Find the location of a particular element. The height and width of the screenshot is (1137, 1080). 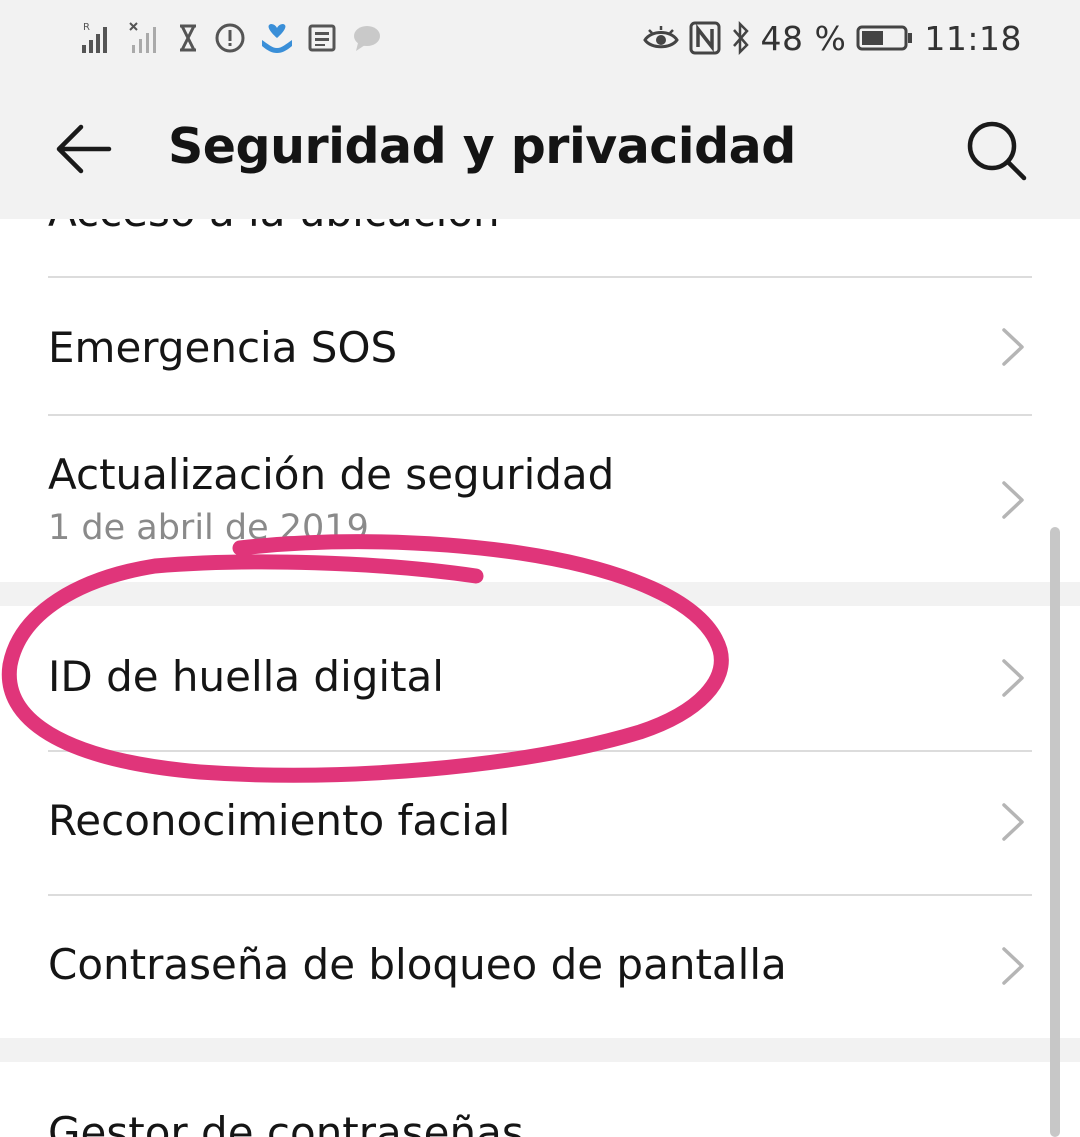

alert-icon is located at coordinates (230, 38).